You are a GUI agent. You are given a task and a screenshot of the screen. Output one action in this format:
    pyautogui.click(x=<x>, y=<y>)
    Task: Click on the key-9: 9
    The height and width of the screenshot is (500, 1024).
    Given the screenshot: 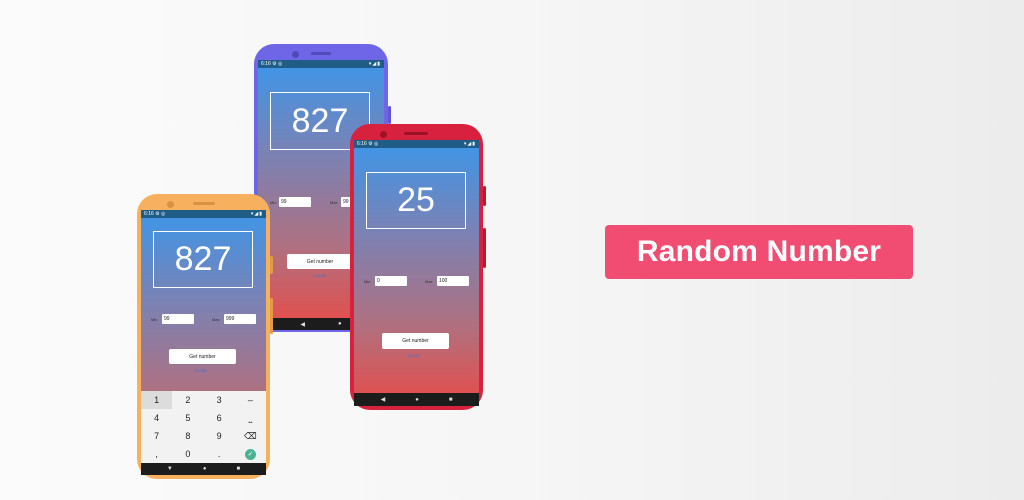 What is the action you would take?
    pyautogui.click(x=219, y=436)
    